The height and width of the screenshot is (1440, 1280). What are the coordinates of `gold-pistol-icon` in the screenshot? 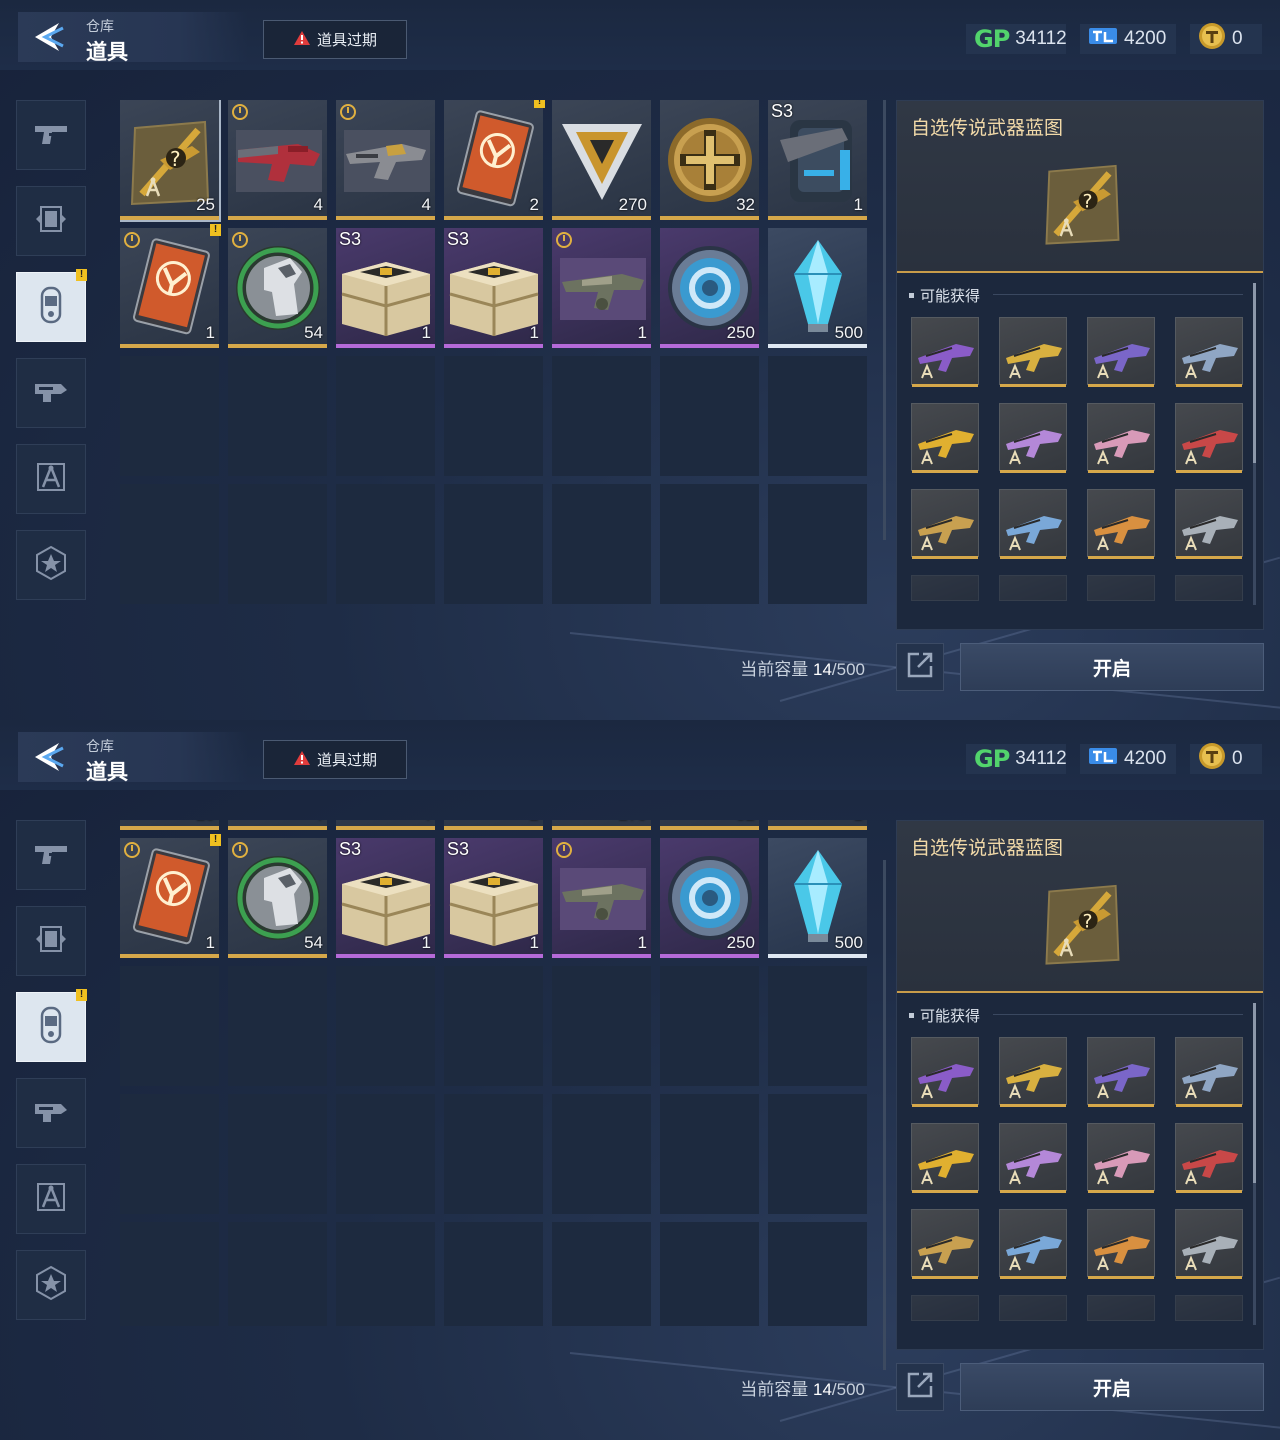 It's located at (946, 539).